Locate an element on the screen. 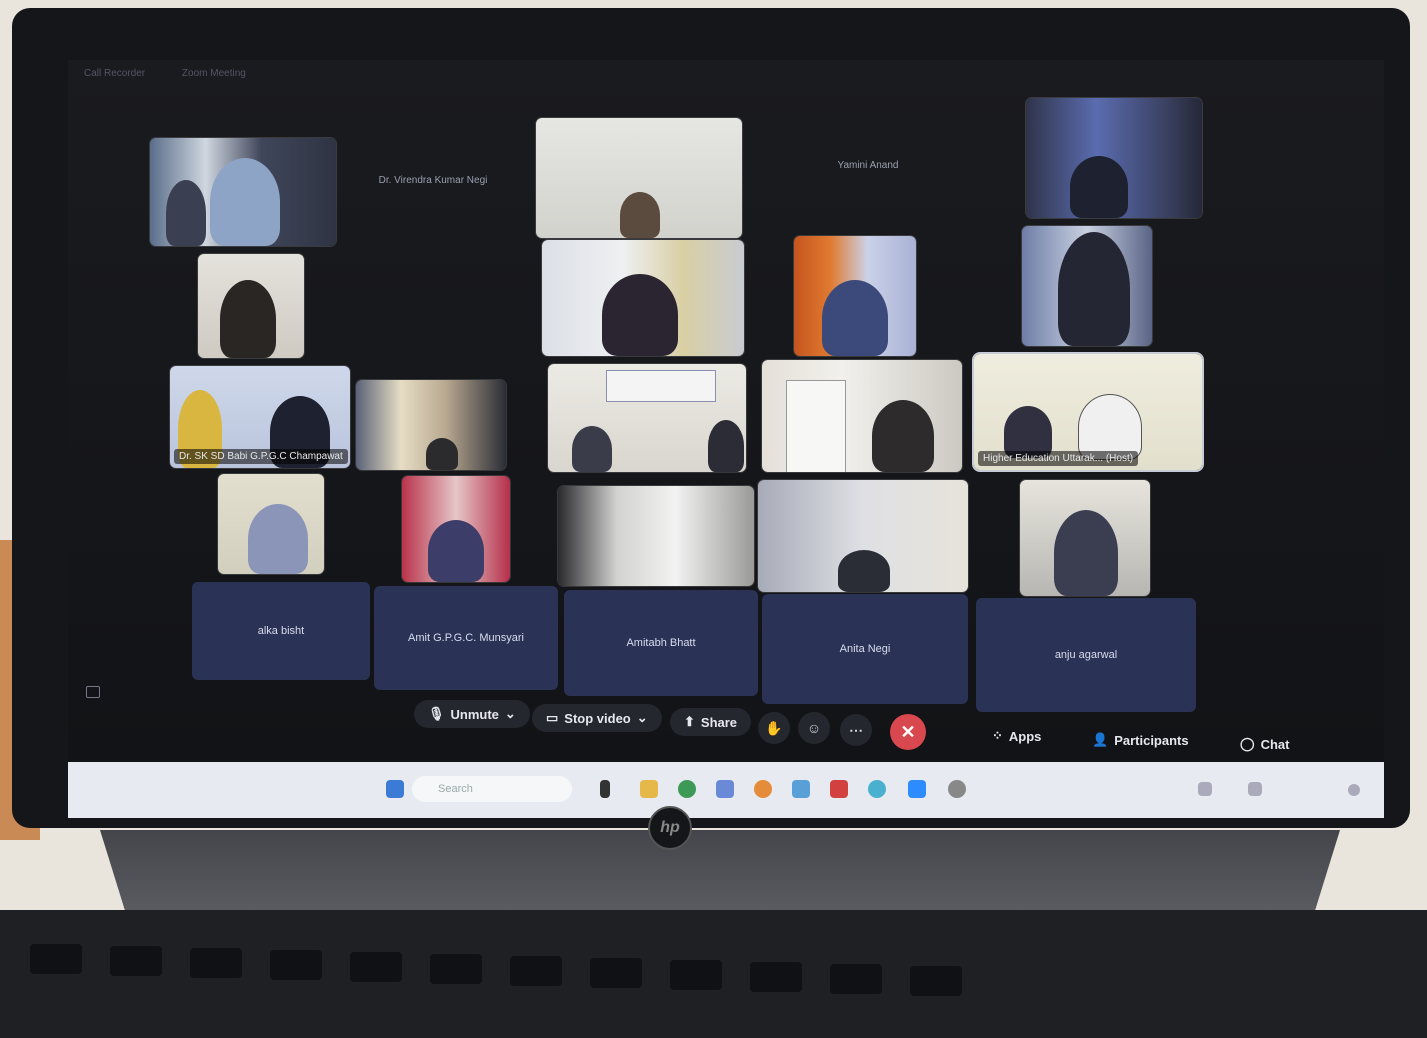  unmute-button: 🎙 Unmute ⌄ is located at coordinates (472, 714).